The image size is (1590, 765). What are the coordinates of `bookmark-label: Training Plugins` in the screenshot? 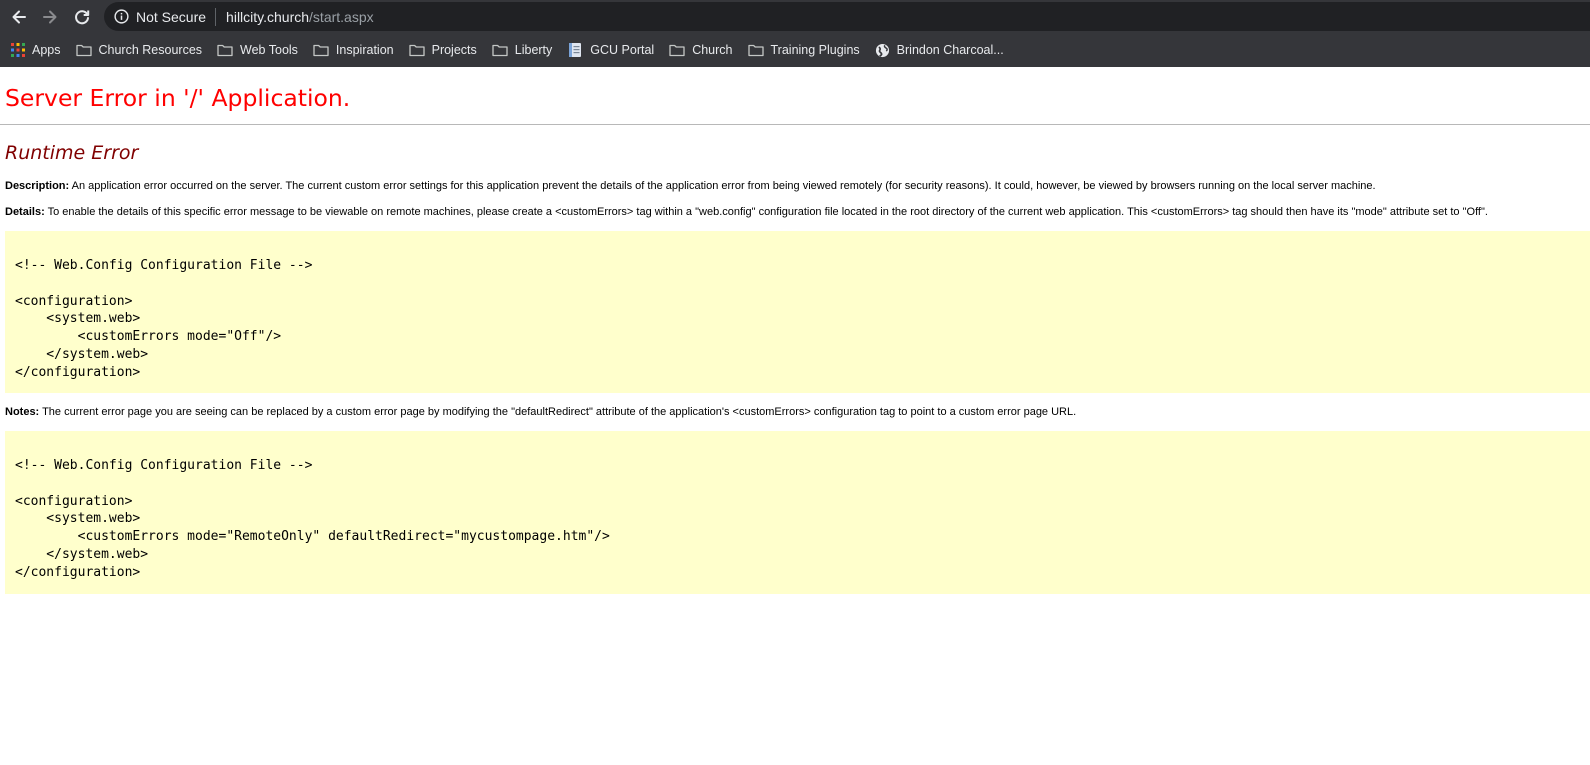 It's located at (815, 50).